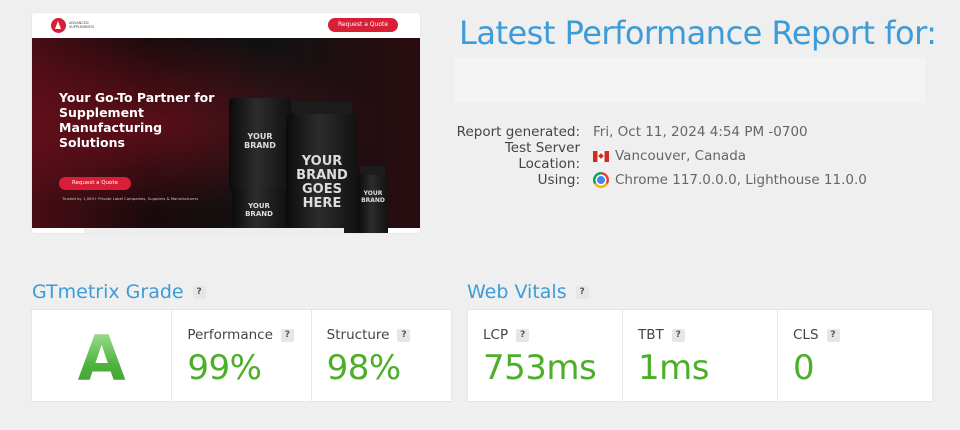 The image size is (960, 430). I want to click on product-small-jar: YOUR BRAND, so click(259, 210).